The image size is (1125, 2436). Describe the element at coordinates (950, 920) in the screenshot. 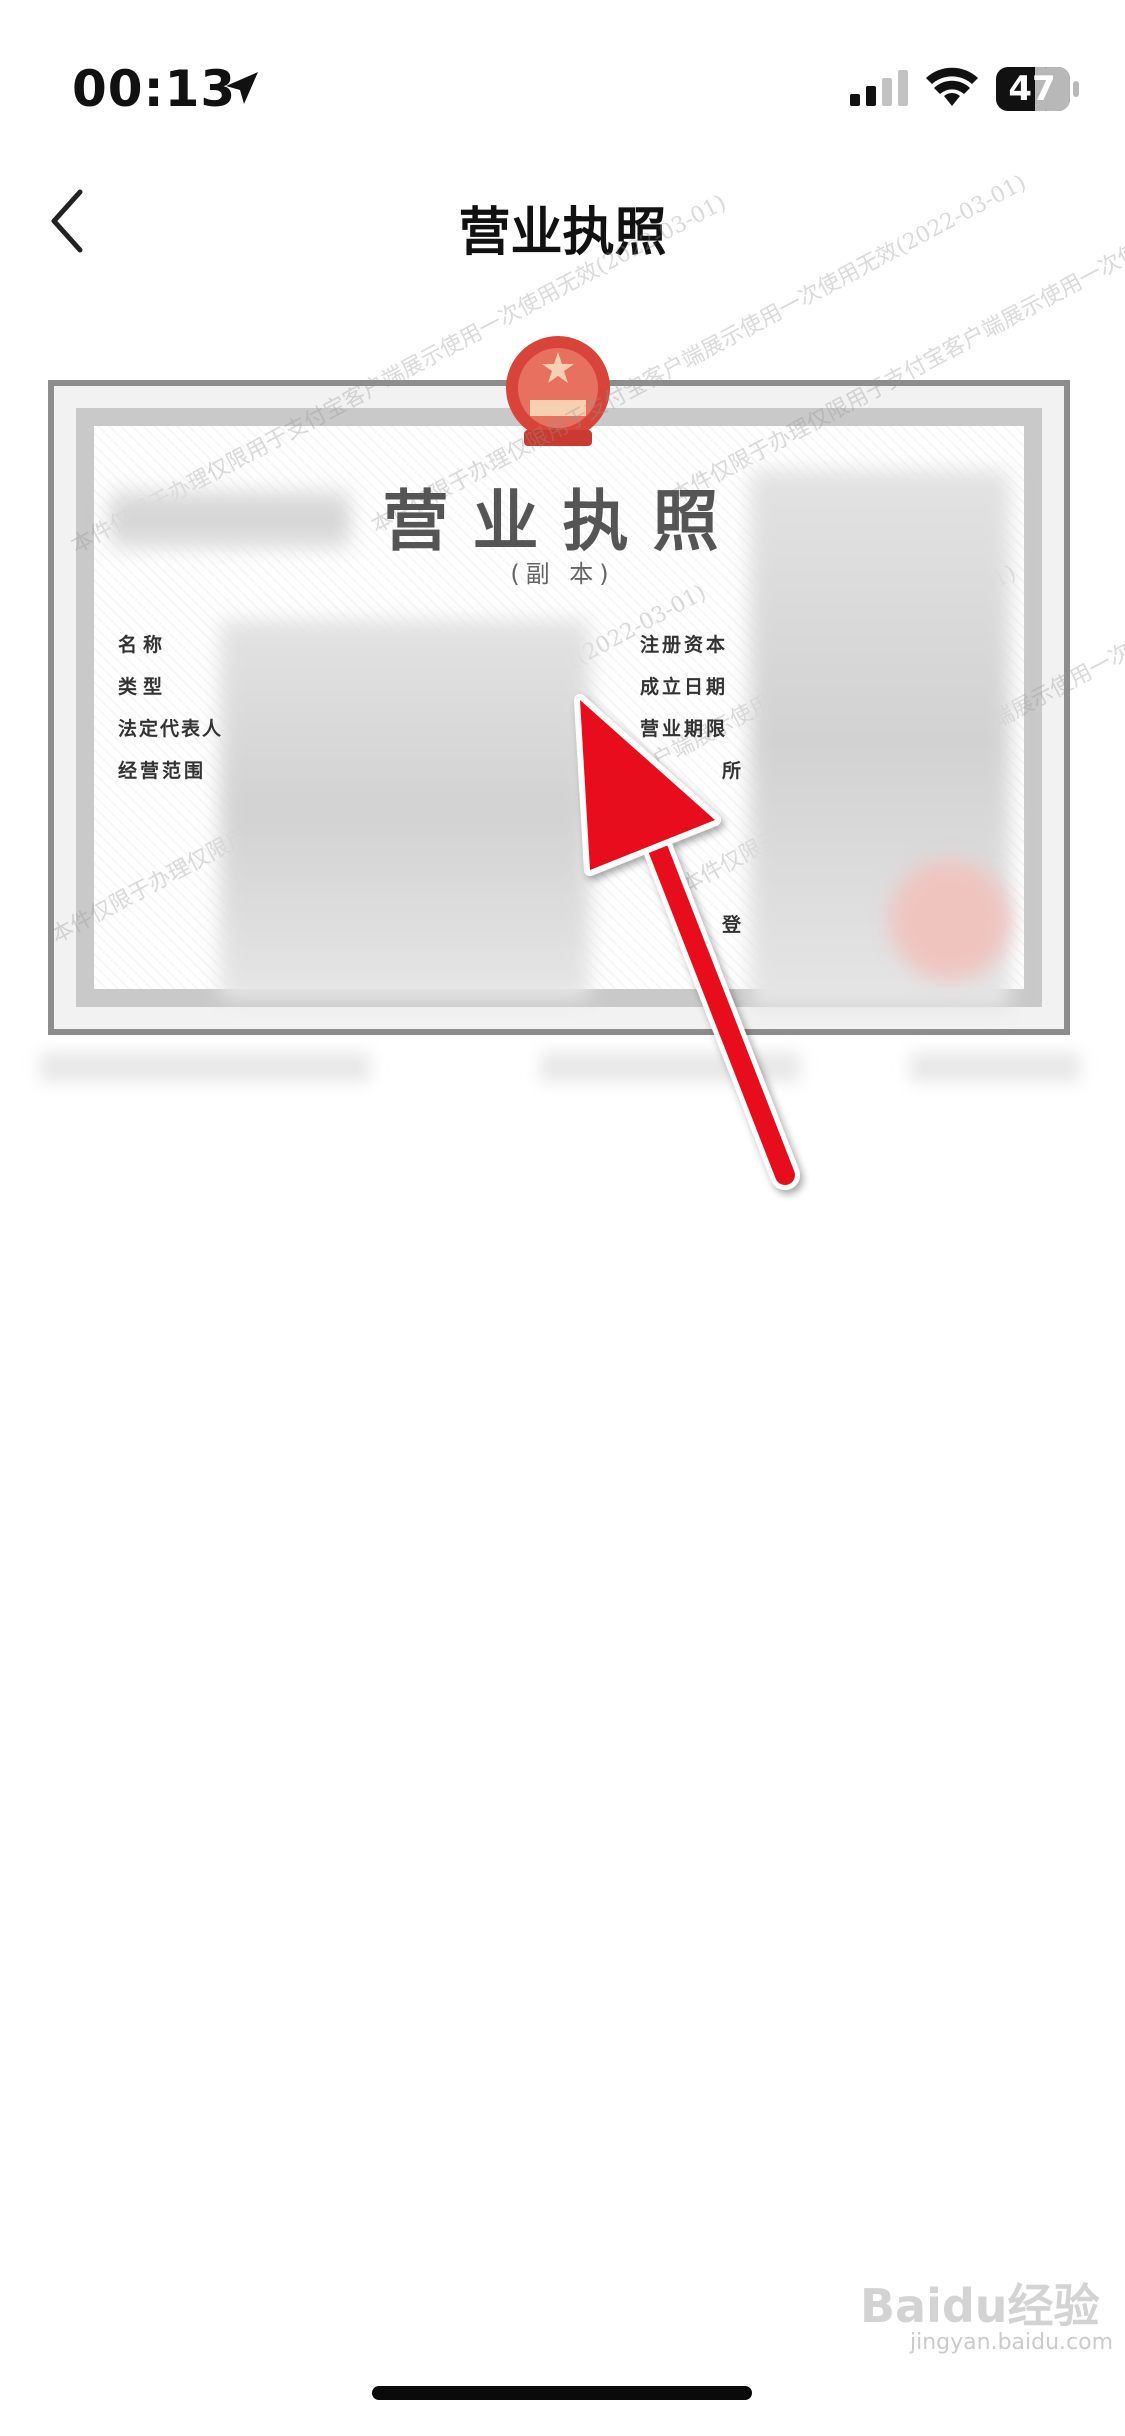

I see `redacted-seal` at that location.